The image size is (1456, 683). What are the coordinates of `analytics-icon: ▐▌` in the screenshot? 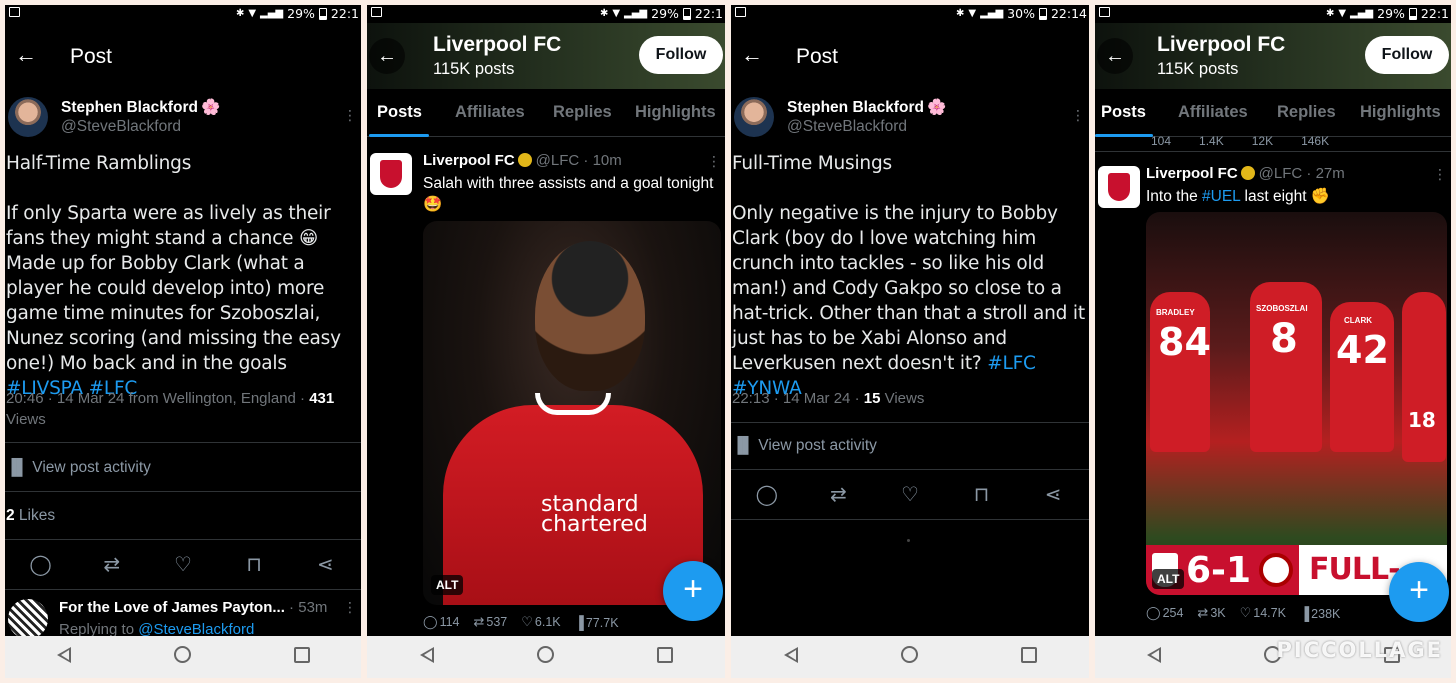 It's located at (19, 467).